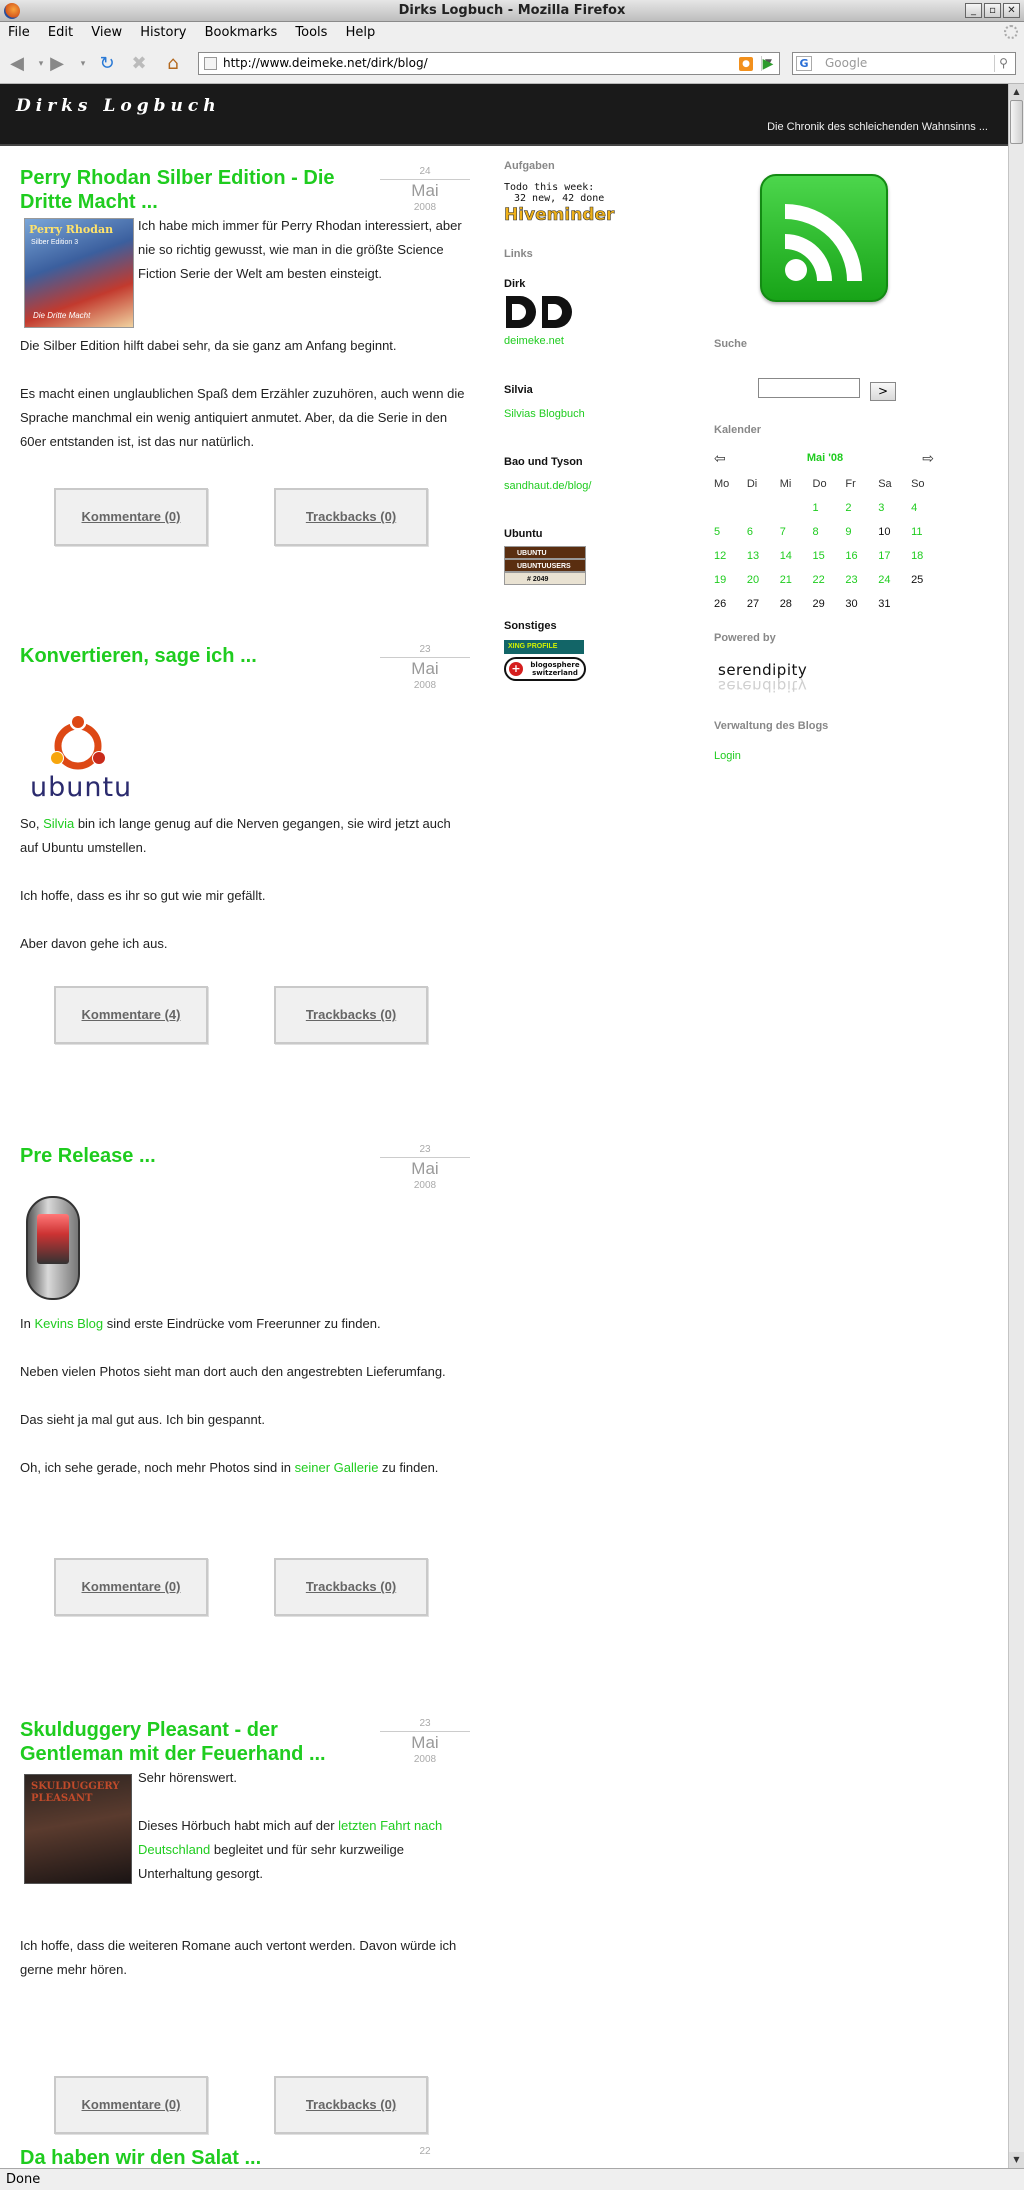 The width and height of the screenshot is (1024, 2190). I want to click on gallerie-link: seiner Gallerie, so click(337, 1467).